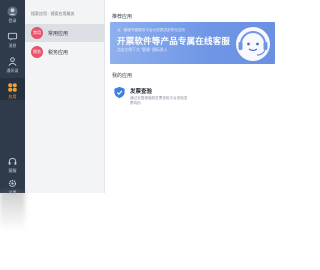 This screenshot has width=320, height=270. I want to click on rail-item-messages: 消息, so click(12, 39).